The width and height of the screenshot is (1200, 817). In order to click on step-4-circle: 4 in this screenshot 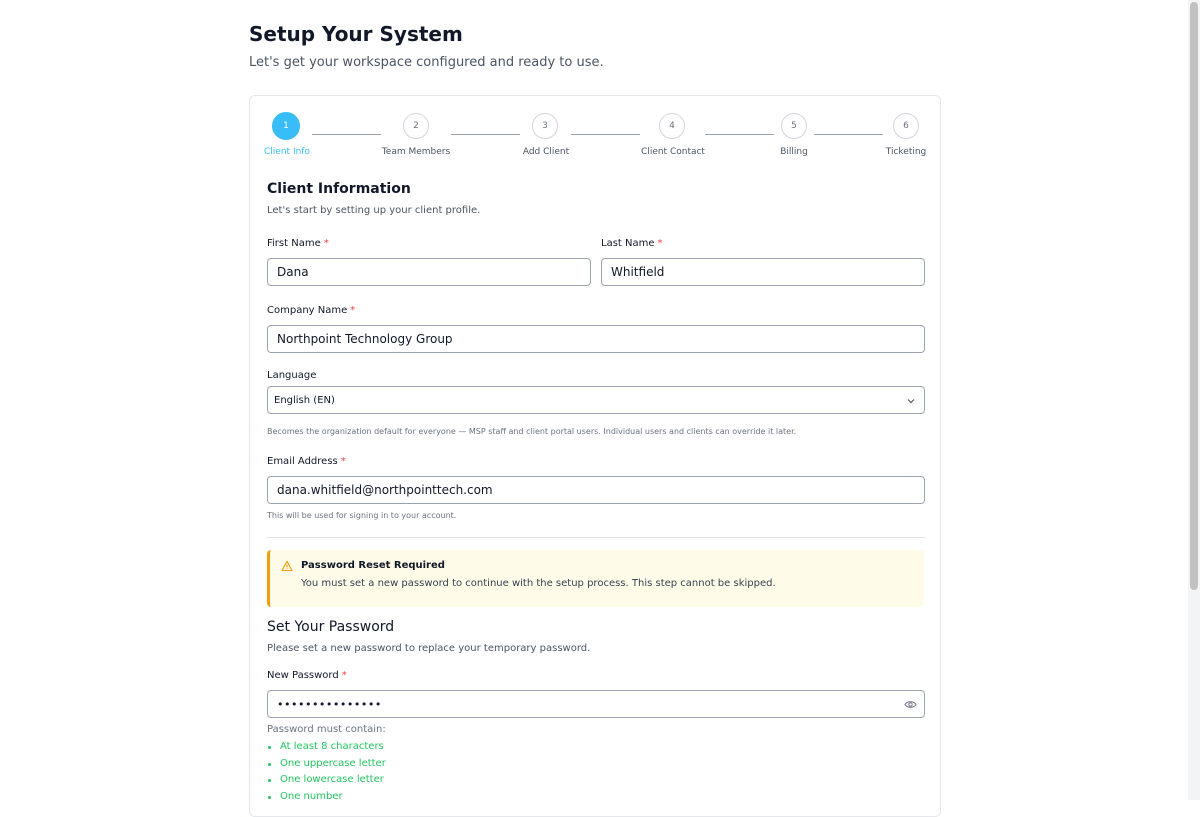, I will do `click(672, 126)`.